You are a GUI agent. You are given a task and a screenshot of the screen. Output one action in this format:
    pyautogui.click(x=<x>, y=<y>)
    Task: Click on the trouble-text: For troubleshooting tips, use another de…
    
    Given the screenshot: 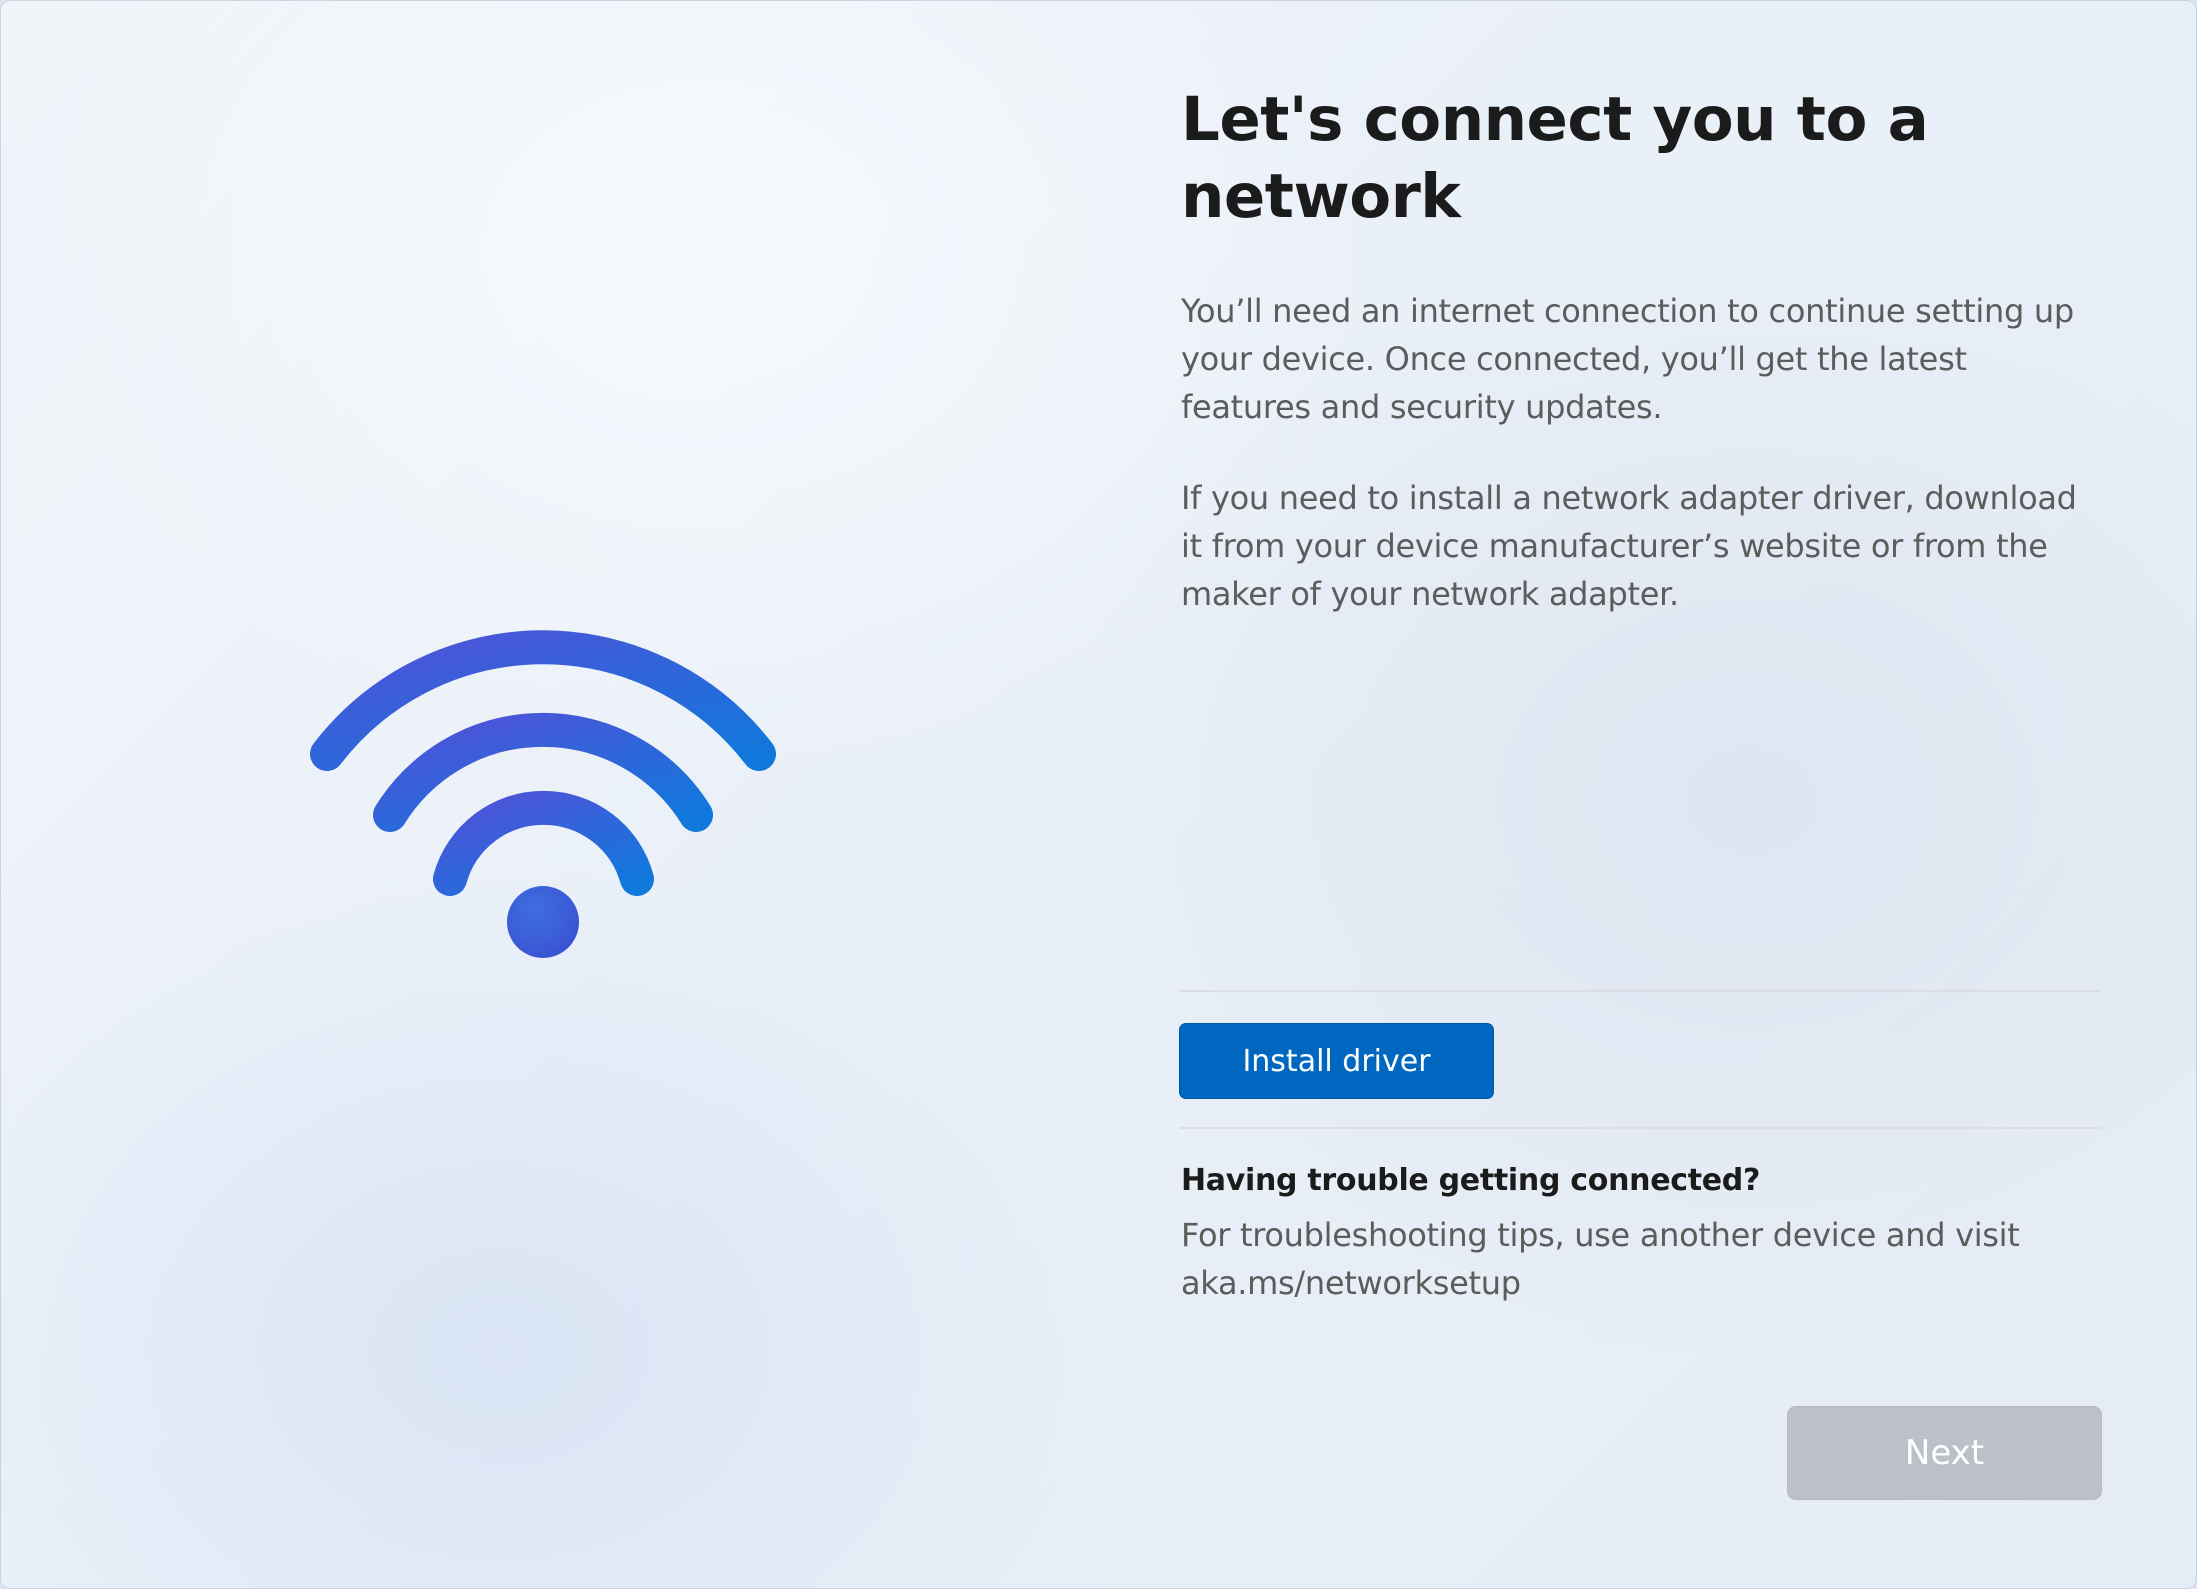 What is the action you would take?
    pyautogui.click(x=1600, y=1259)
    